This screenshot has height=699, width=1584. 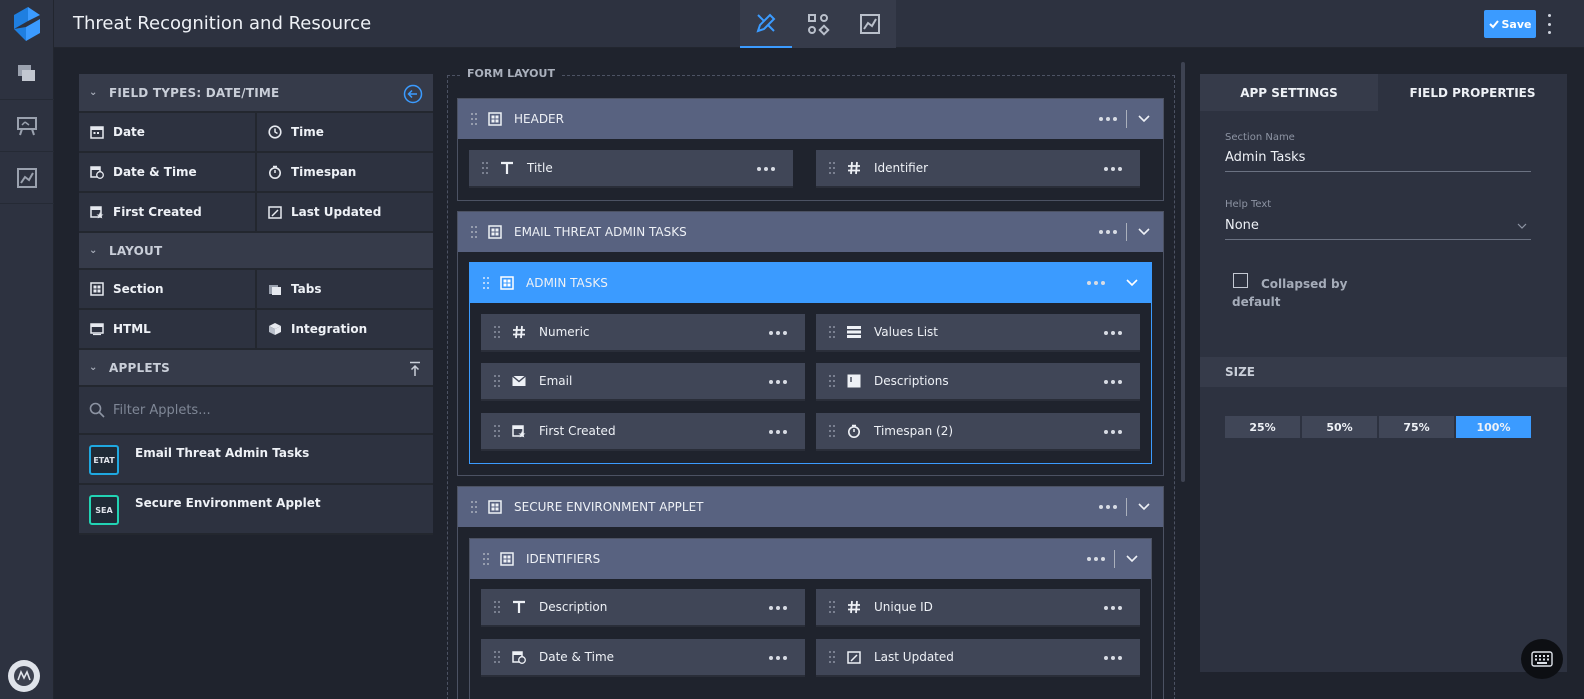 What do you see at coordinates (1510, 24) in the screenshot?
I see `save-button: Save` at bounding box center [1510, 24].